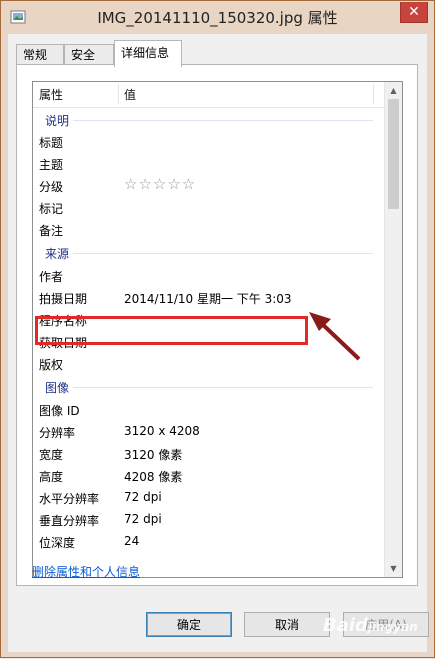 This screenshot has height=659, width=435. Describe the element at coordinates (51, 209) in the screenshot. I see `property-name: 标记` at that location.